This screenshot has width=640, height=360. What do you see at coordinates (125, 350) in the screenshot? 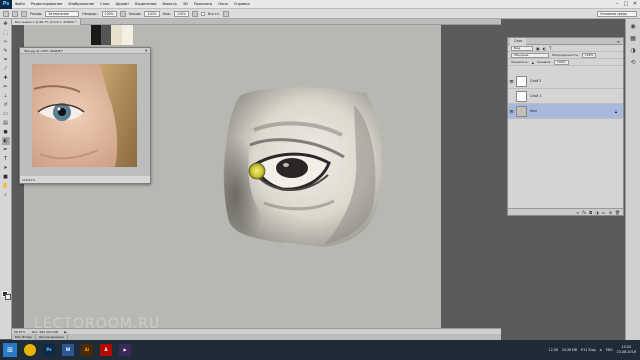
I see `media-icon: ▶` at bounding box center [125, 350].